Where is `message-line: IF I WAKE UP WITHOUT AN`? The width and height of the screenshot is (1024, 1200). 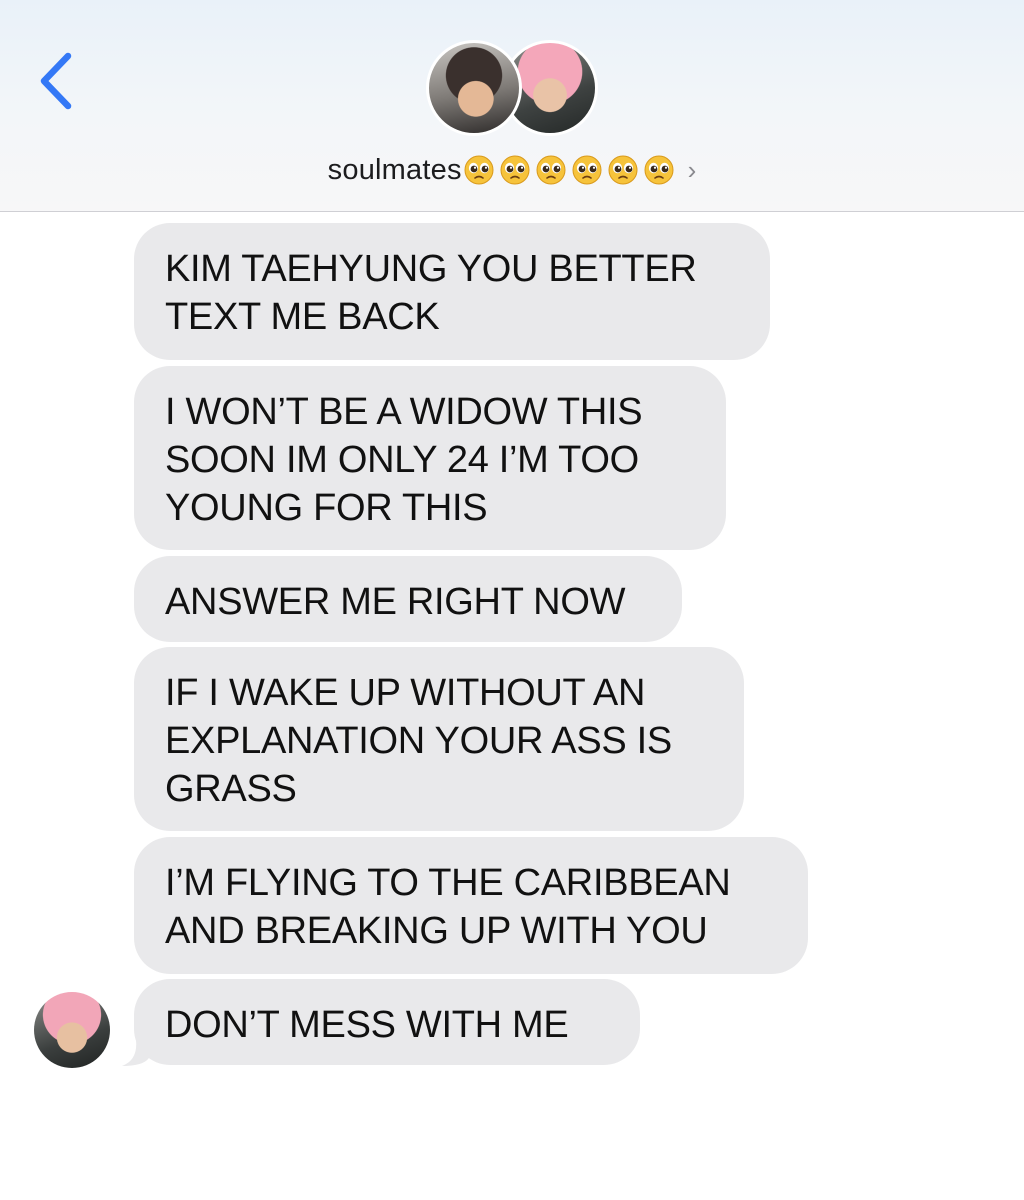 message-line: IF I WAKE UP WITHOUT AN is located at coordinates (405, 693).